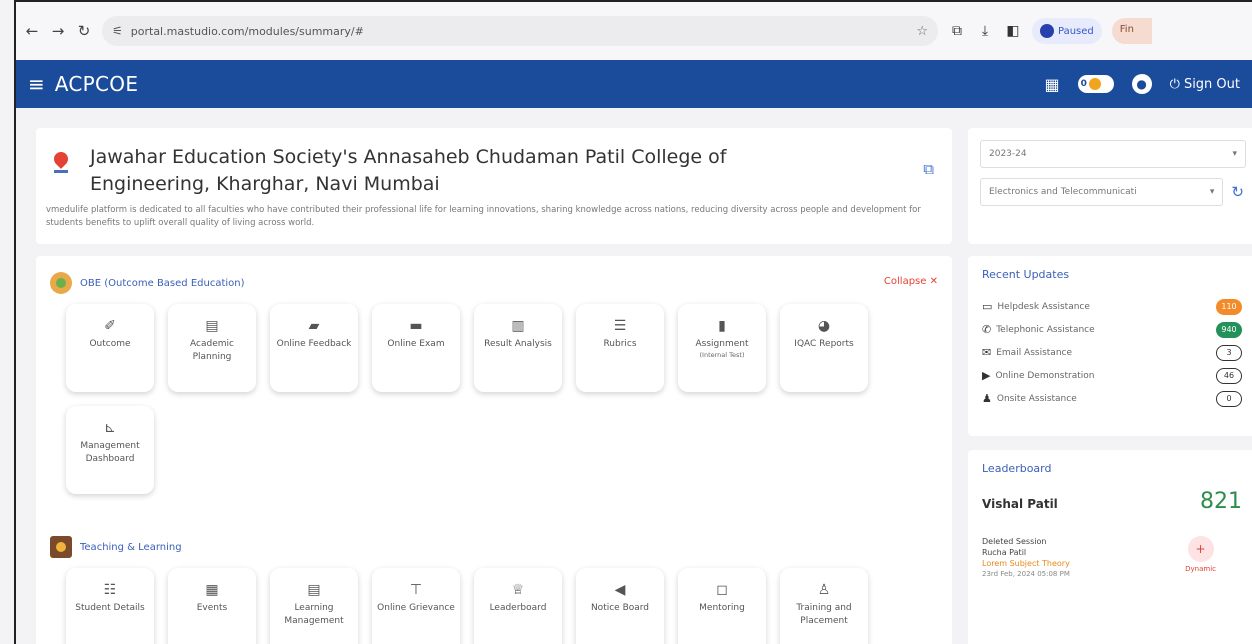 This screenshot has width=1252, height=644. Describe the element at coordinates (620, 348) in the screenshot. I see `module-tile-rubrics: ☰ Rubrics` at that location.